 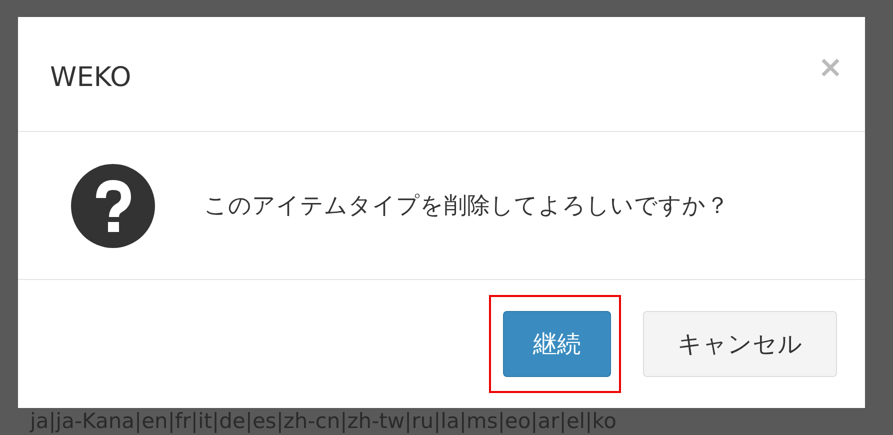 What do you see at coordinates (740, 344) in the screenshot?
I see `cancel-button: キャンセル` at bounding box center [740, 344].